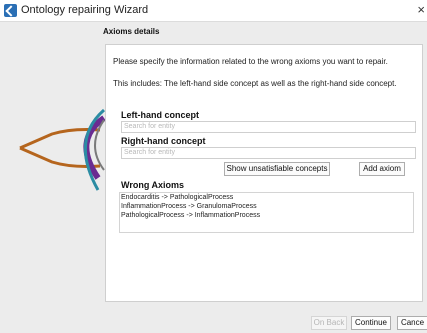 The width and height of the screenshot is (427, 333). Describe the element at coordinates (177, 197) in the screenshot. I see `list-item: Endocarditis -> PathologicalProcess` at that location.